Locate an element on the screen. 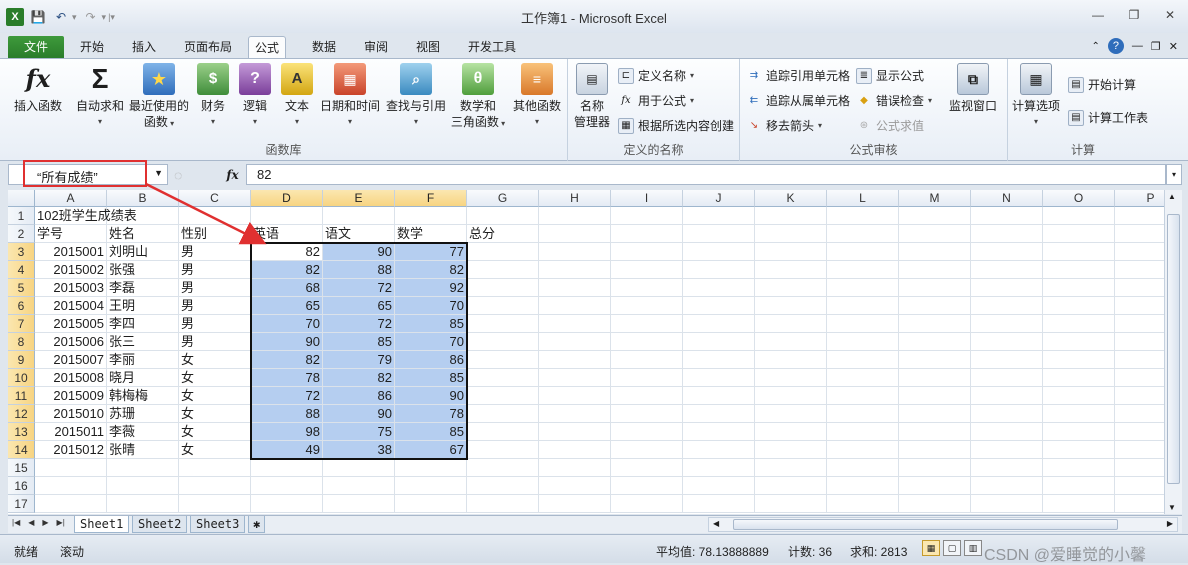 This screenshot has width=1188, height=565. student-id-cell: 2015009 is located at coordinates (71, 396).